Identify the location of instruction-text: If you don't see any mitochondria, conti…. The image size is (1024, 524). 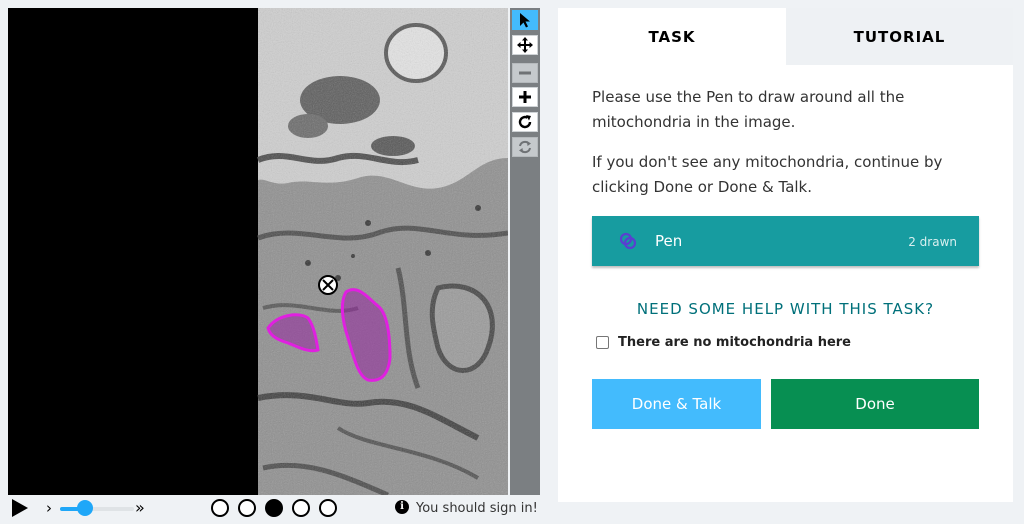
(767, 174).